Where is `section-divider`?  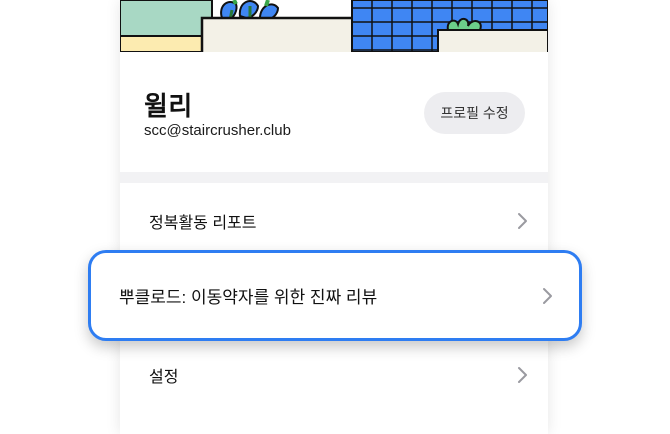
section-divider is located at coordinates (334, 177).